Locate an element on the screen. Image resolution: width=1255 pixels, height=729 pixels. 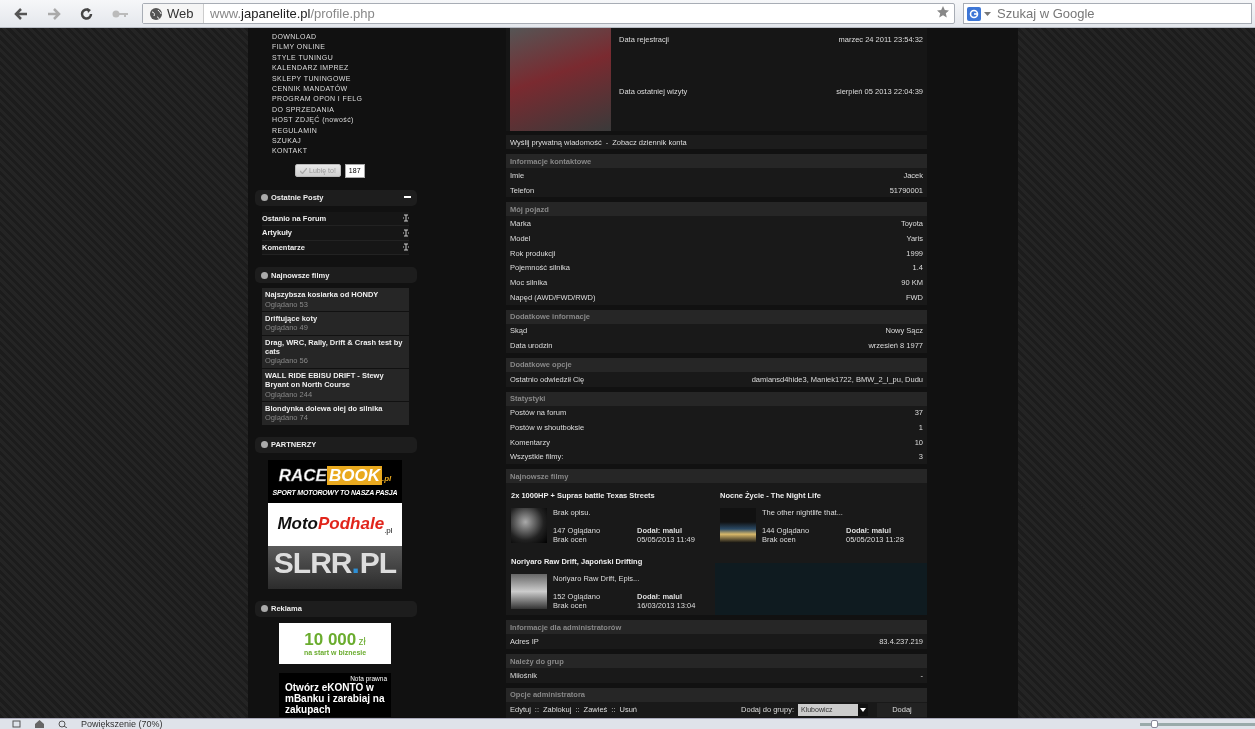
caret-icon is located at coordinates (863, 709).